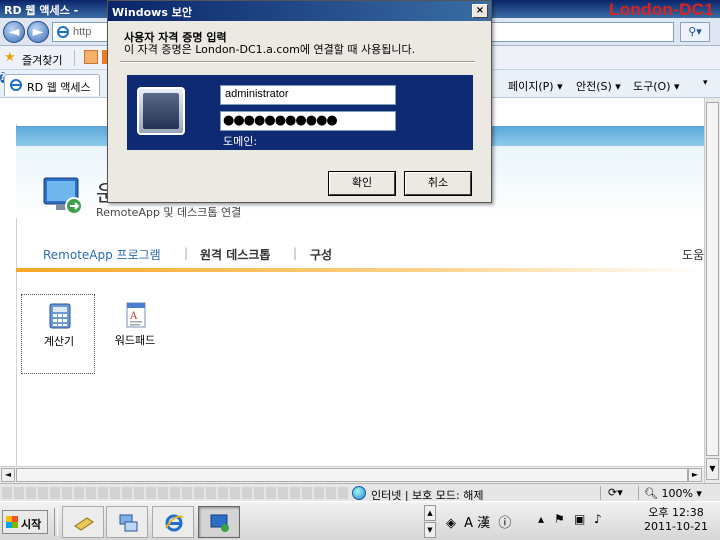 This screenshot has width=720, height=540. I want to click on taskbar-internet-explorer, so click(173, 522).